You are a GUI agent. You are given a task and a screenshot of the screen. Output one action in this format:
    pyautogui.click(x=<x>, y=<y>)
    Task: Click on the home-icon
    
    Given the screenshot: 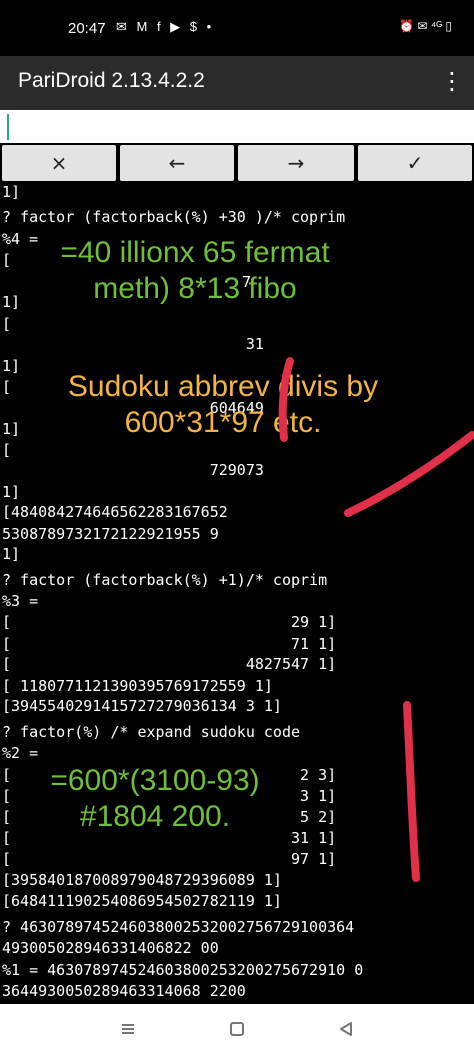 What is the action you would take?
    pyautogui.click(x=237, y=1029)
    